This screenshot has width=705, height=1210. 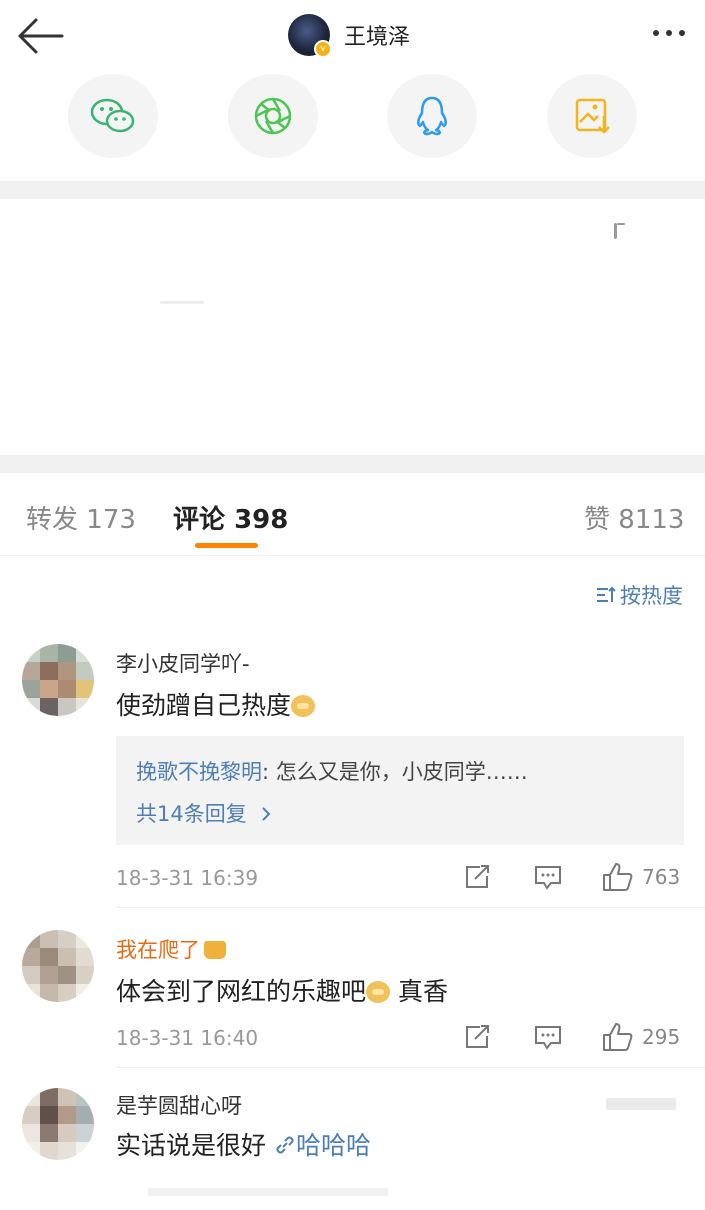 I want to click on tab-label: 评论, so click(x=199, y=520).